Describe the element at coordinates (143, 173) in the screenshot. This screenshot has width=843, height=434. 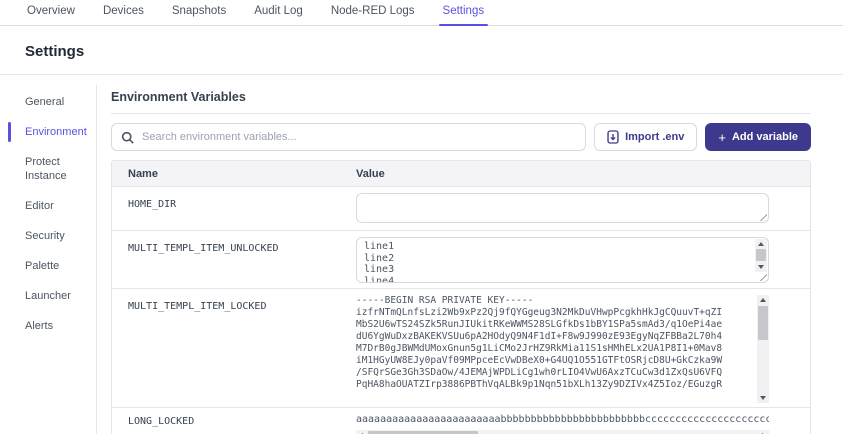
I see `column-header-name: Name` at that location.